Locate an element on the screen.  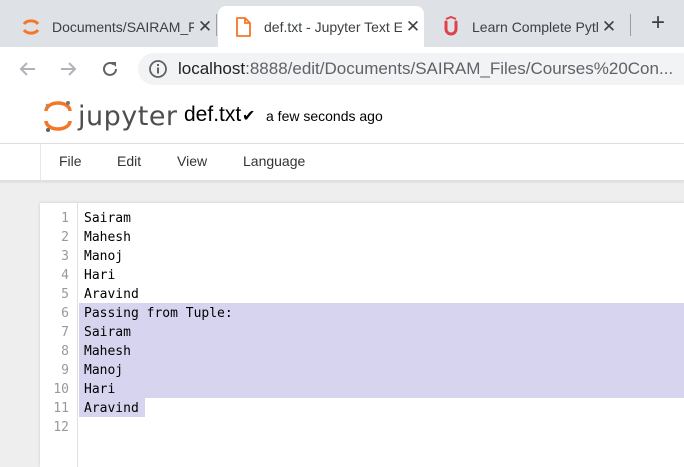
jupyter-logo-icon is located at coordinates (58, 116).